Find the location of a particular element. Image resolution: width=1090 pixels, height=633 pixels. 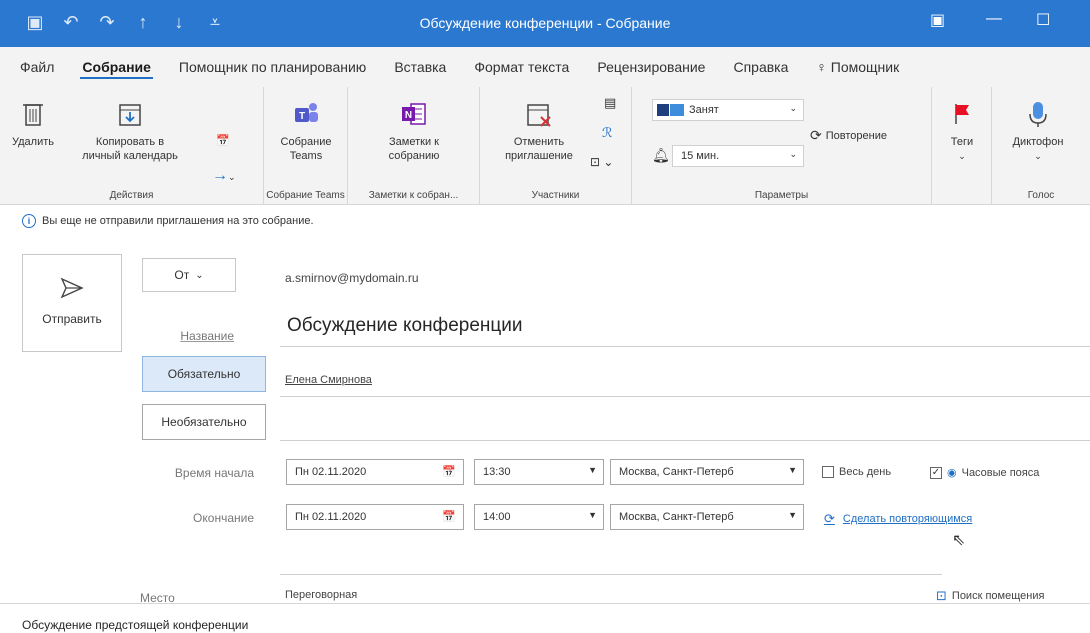

end-time-select: 14:00 ▼ is located at coordinates (539, 517).